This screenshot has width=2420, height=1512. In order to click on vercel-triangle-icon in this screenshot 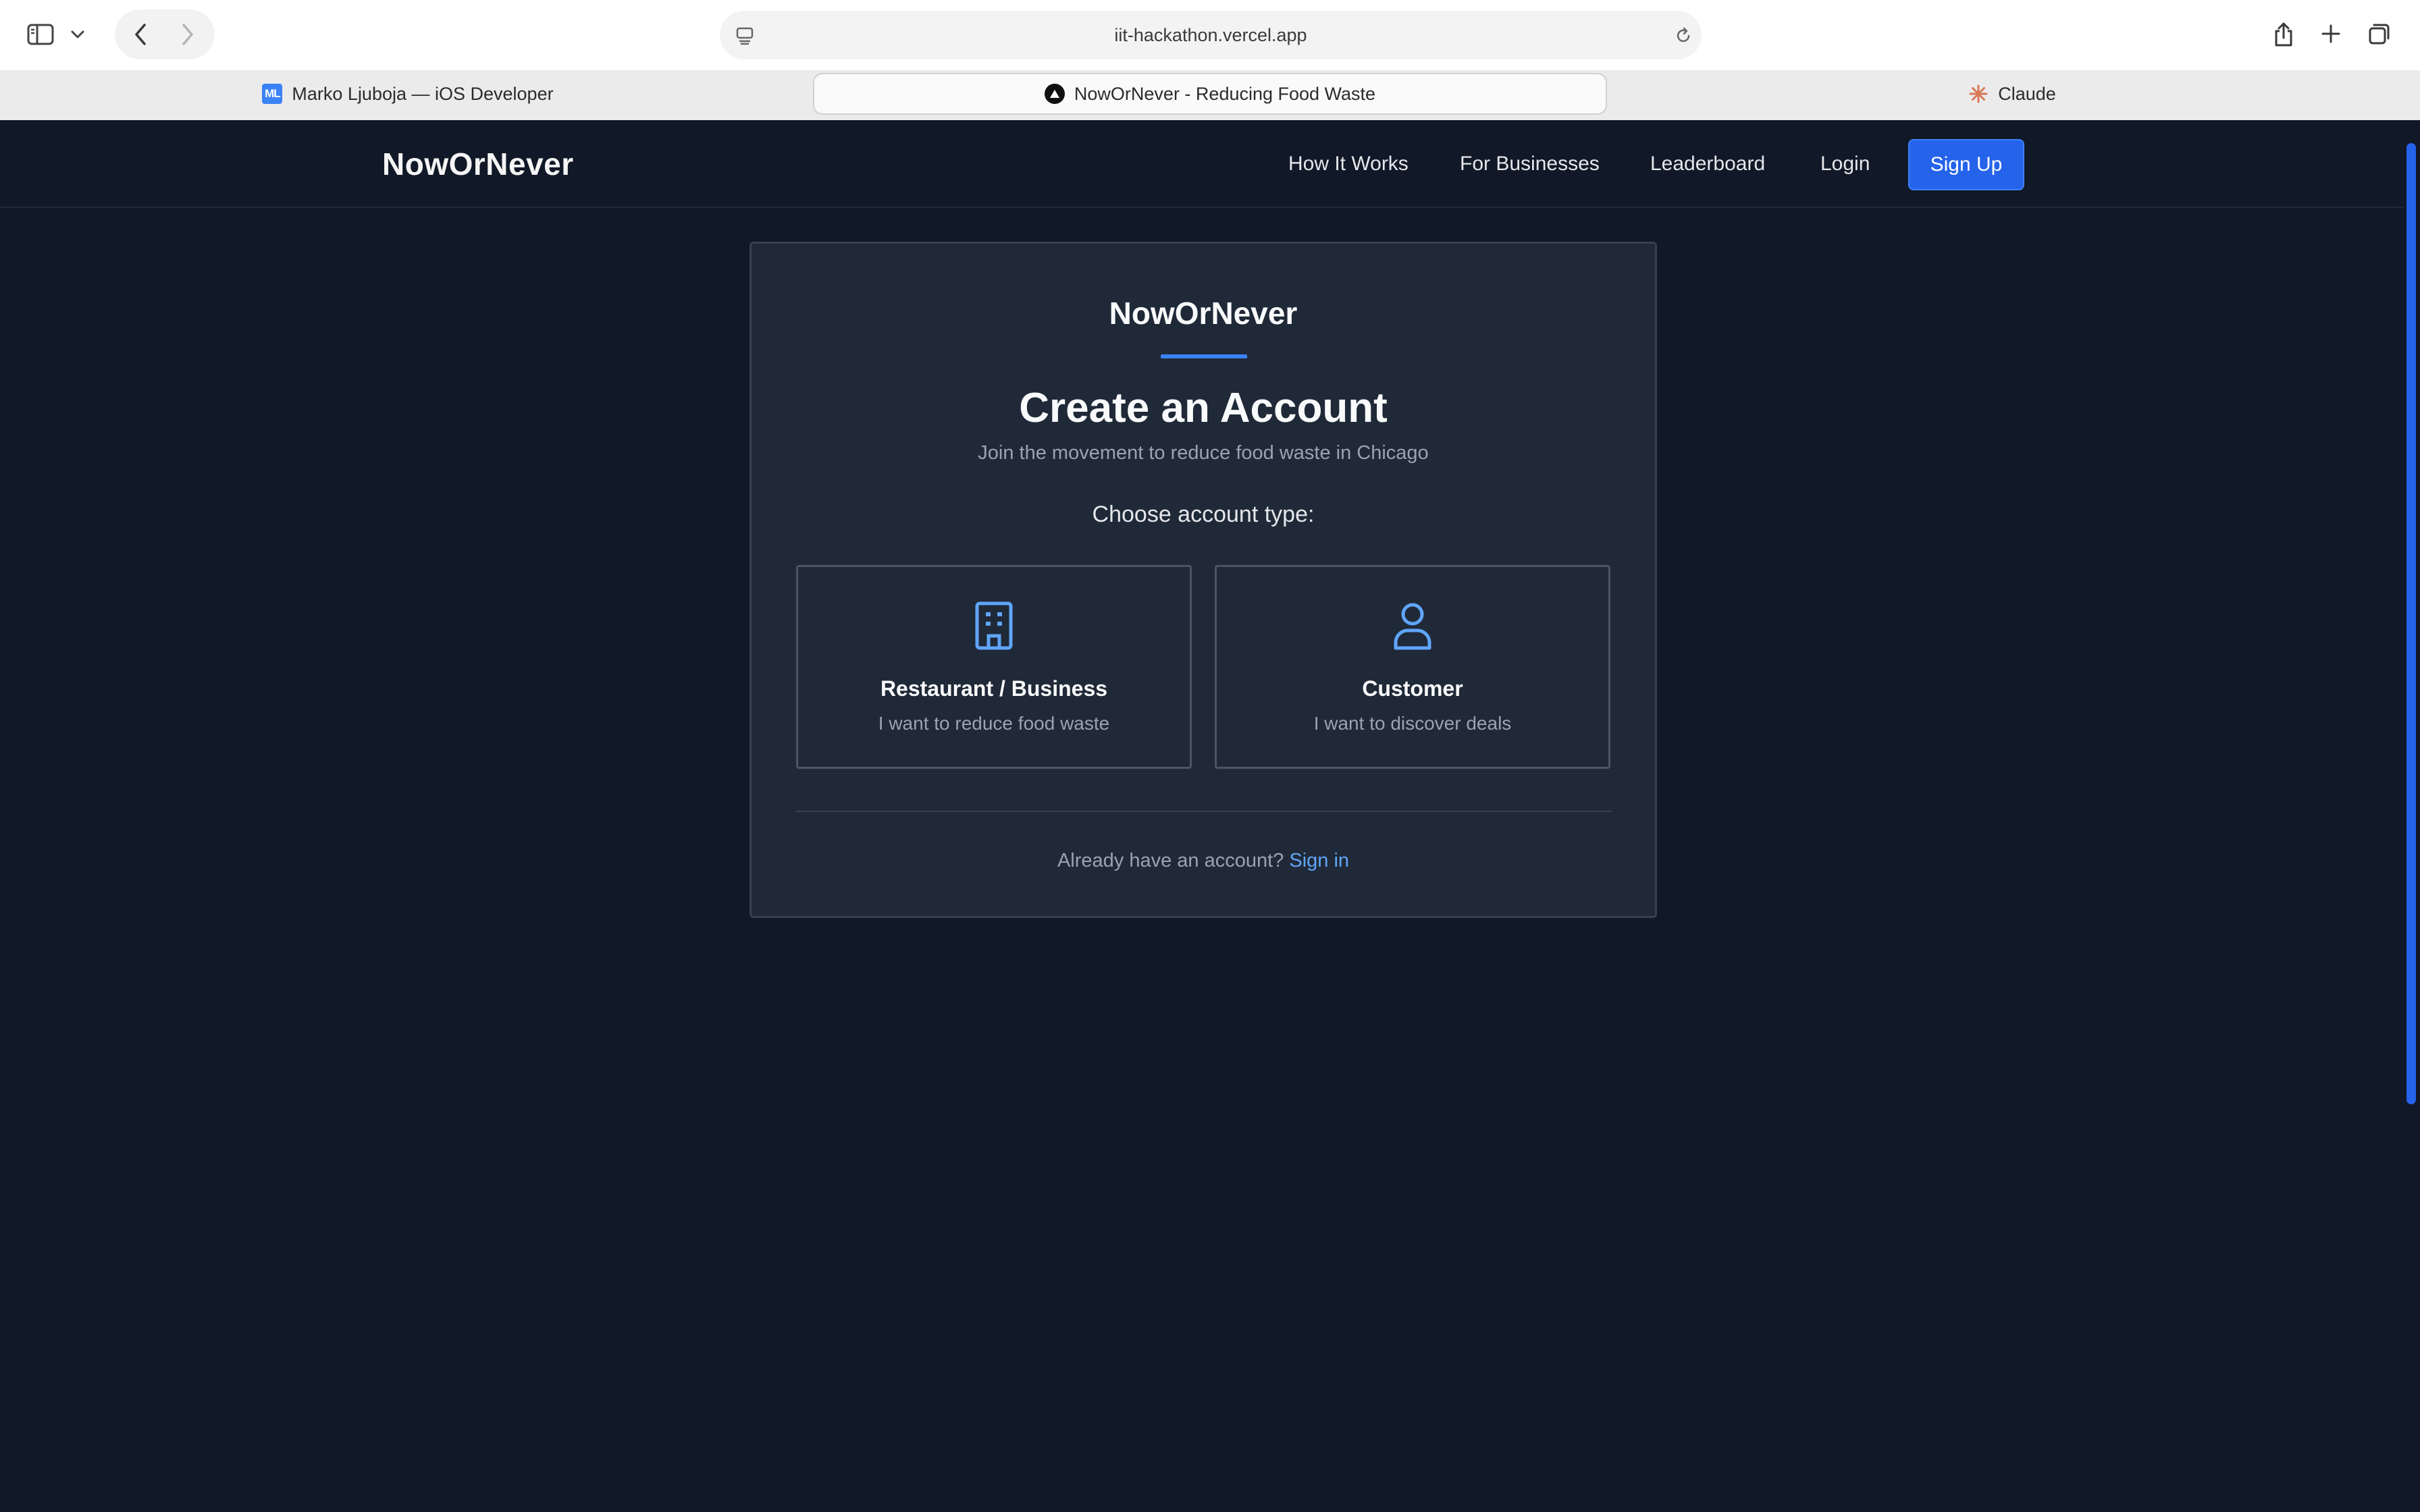, I will do `click(1054, 94)`.